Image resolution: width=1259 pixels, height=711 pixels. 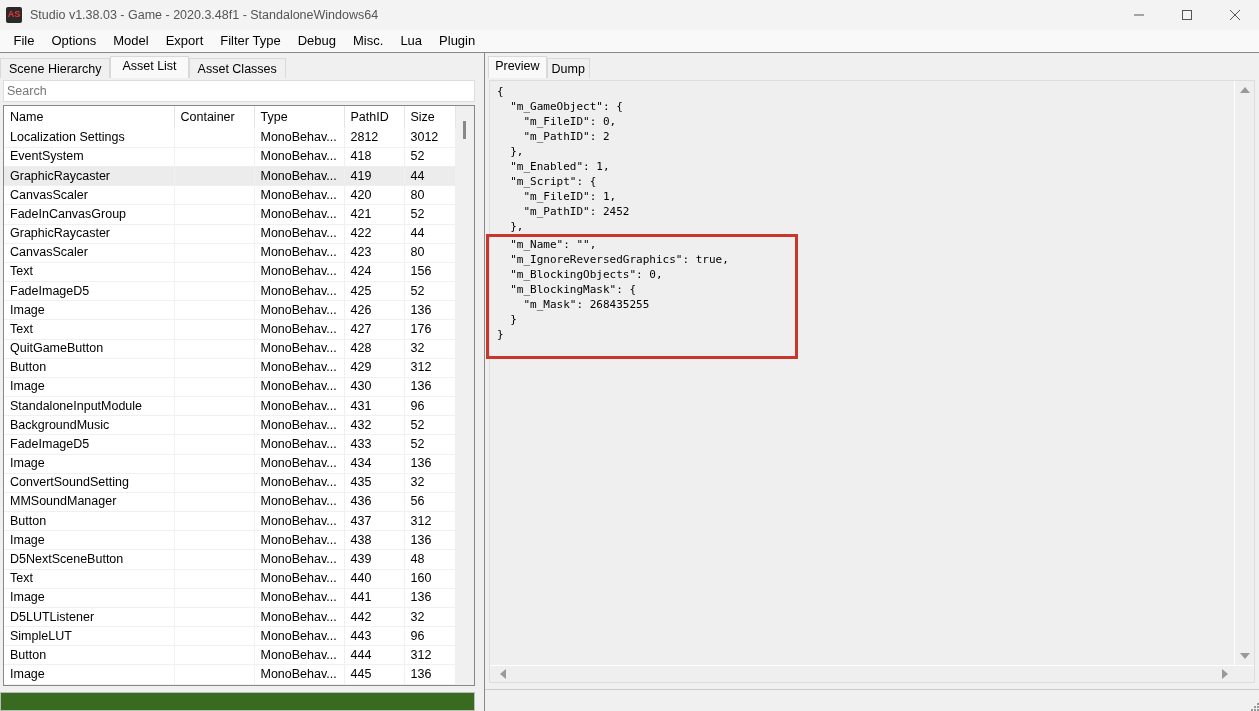 I want to click on table-cell: Localization Settings, so click(x=89, y=138).